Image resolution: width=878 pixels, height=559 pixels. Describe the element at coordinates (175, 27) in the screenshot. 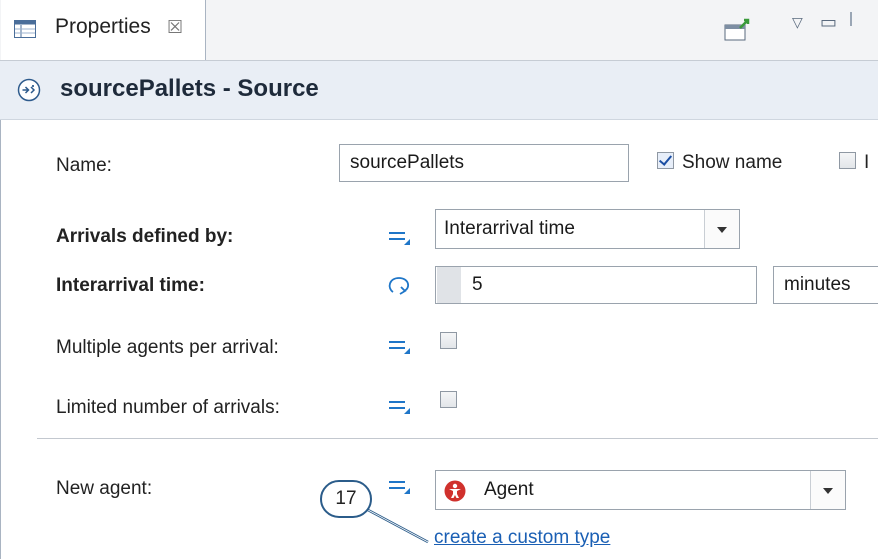

I see `close-icon: ☒` at that location.